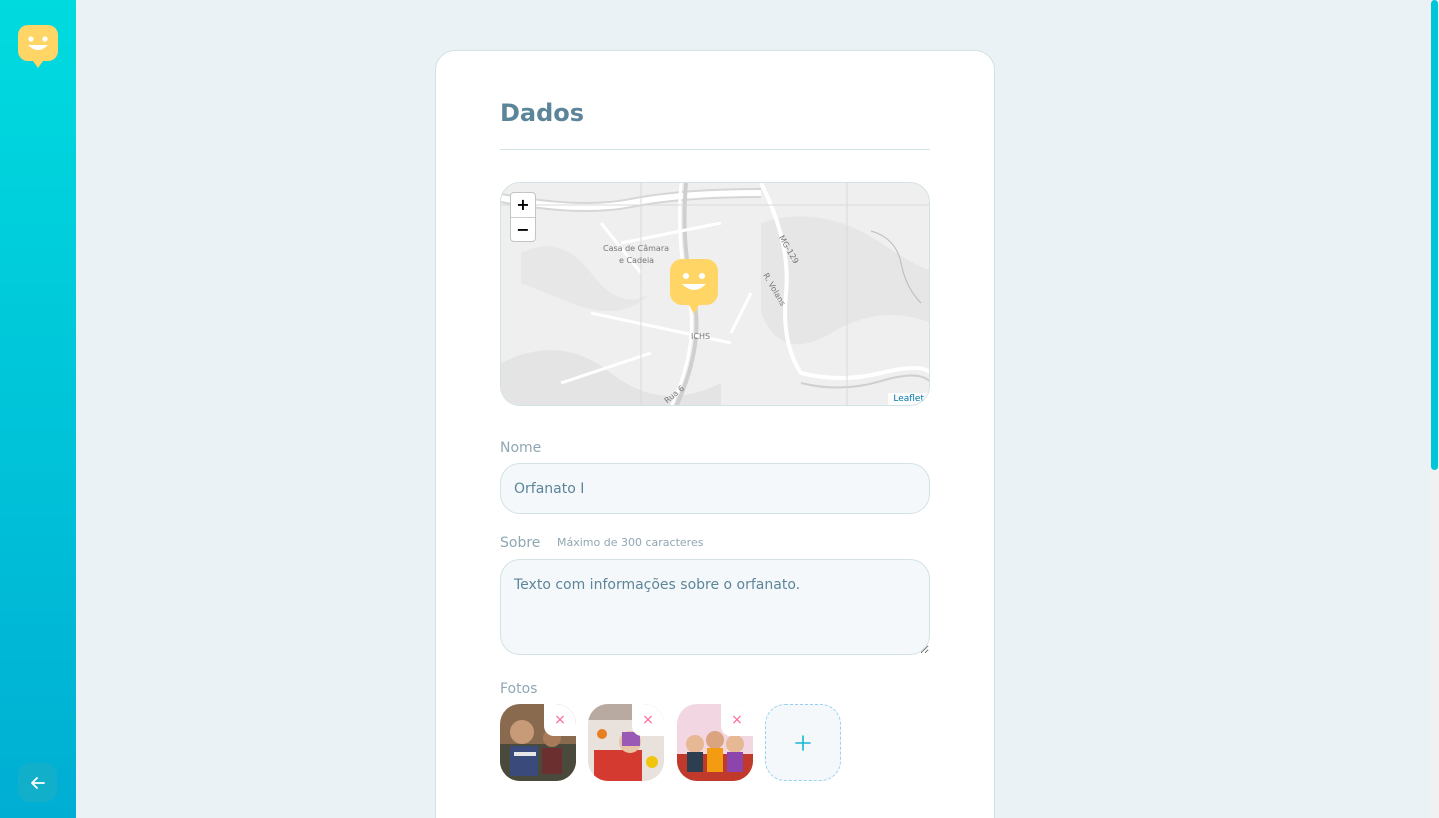  Describe the element at coordinates (1434, 235) in the screenshot. I see `scrollbar-thumb` at that location.